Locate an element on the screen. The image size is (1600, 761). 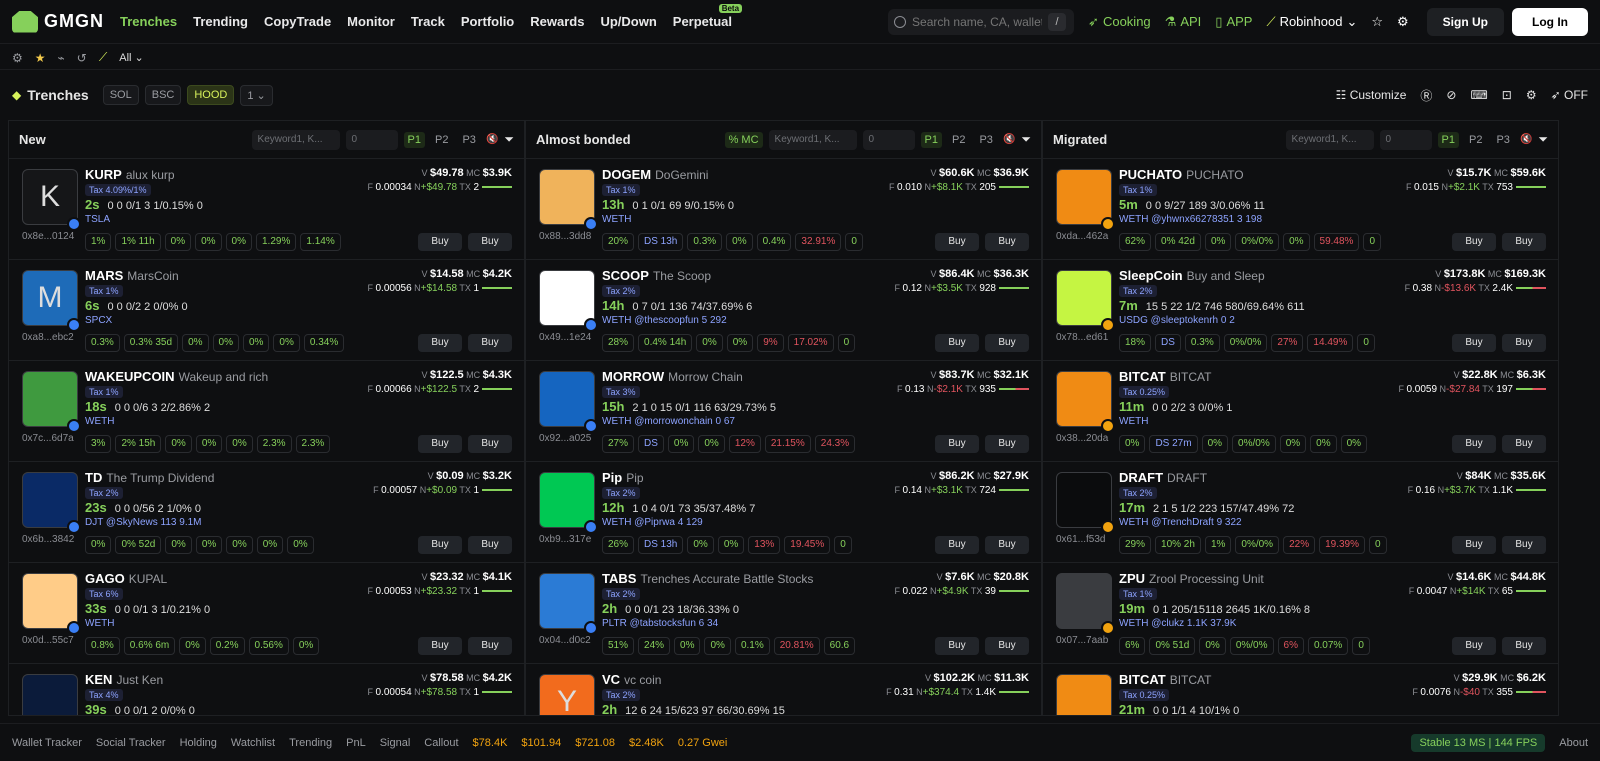
contract-address: 0xa8...ebc2 is located at coordinates (48, 337).